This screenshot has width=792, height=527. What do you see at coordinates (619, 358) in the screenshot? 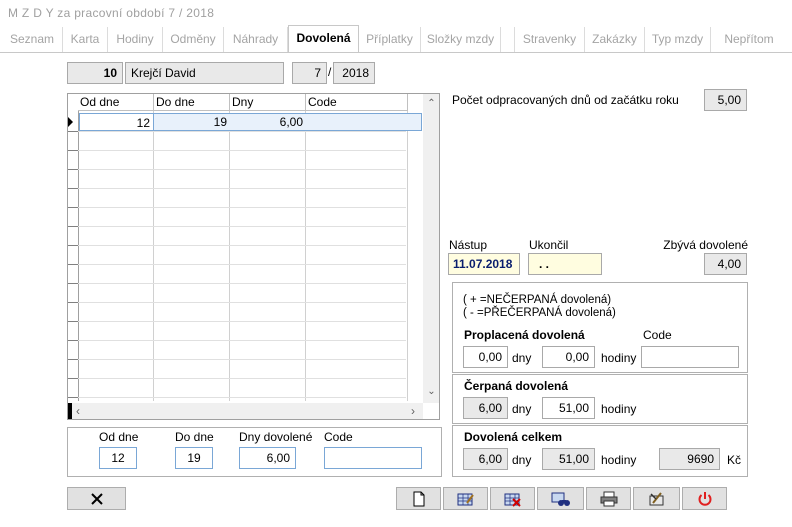
I see `paid-hours-unit: hodiny` at bounding box center [619, 358].